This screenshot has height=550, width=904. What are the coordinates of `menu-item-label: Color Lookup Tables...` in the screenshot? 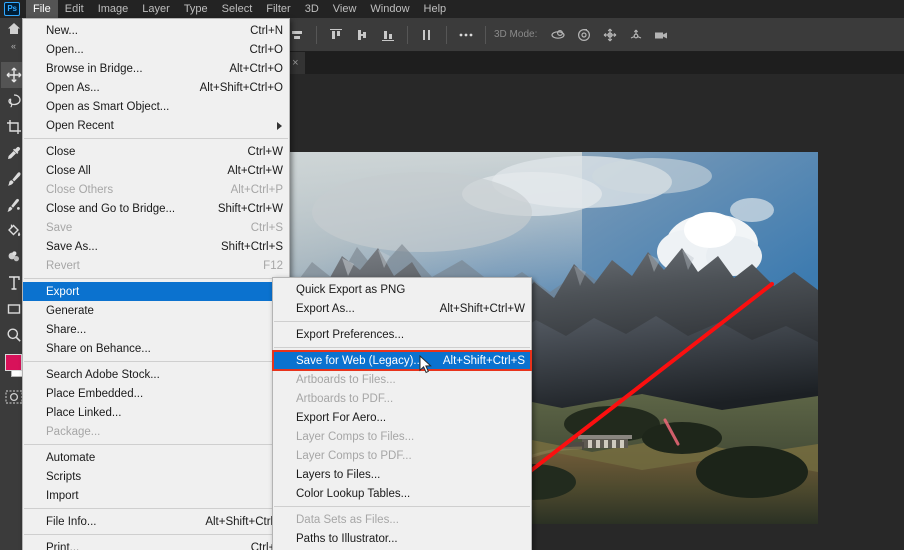 It's located at (353, 493).